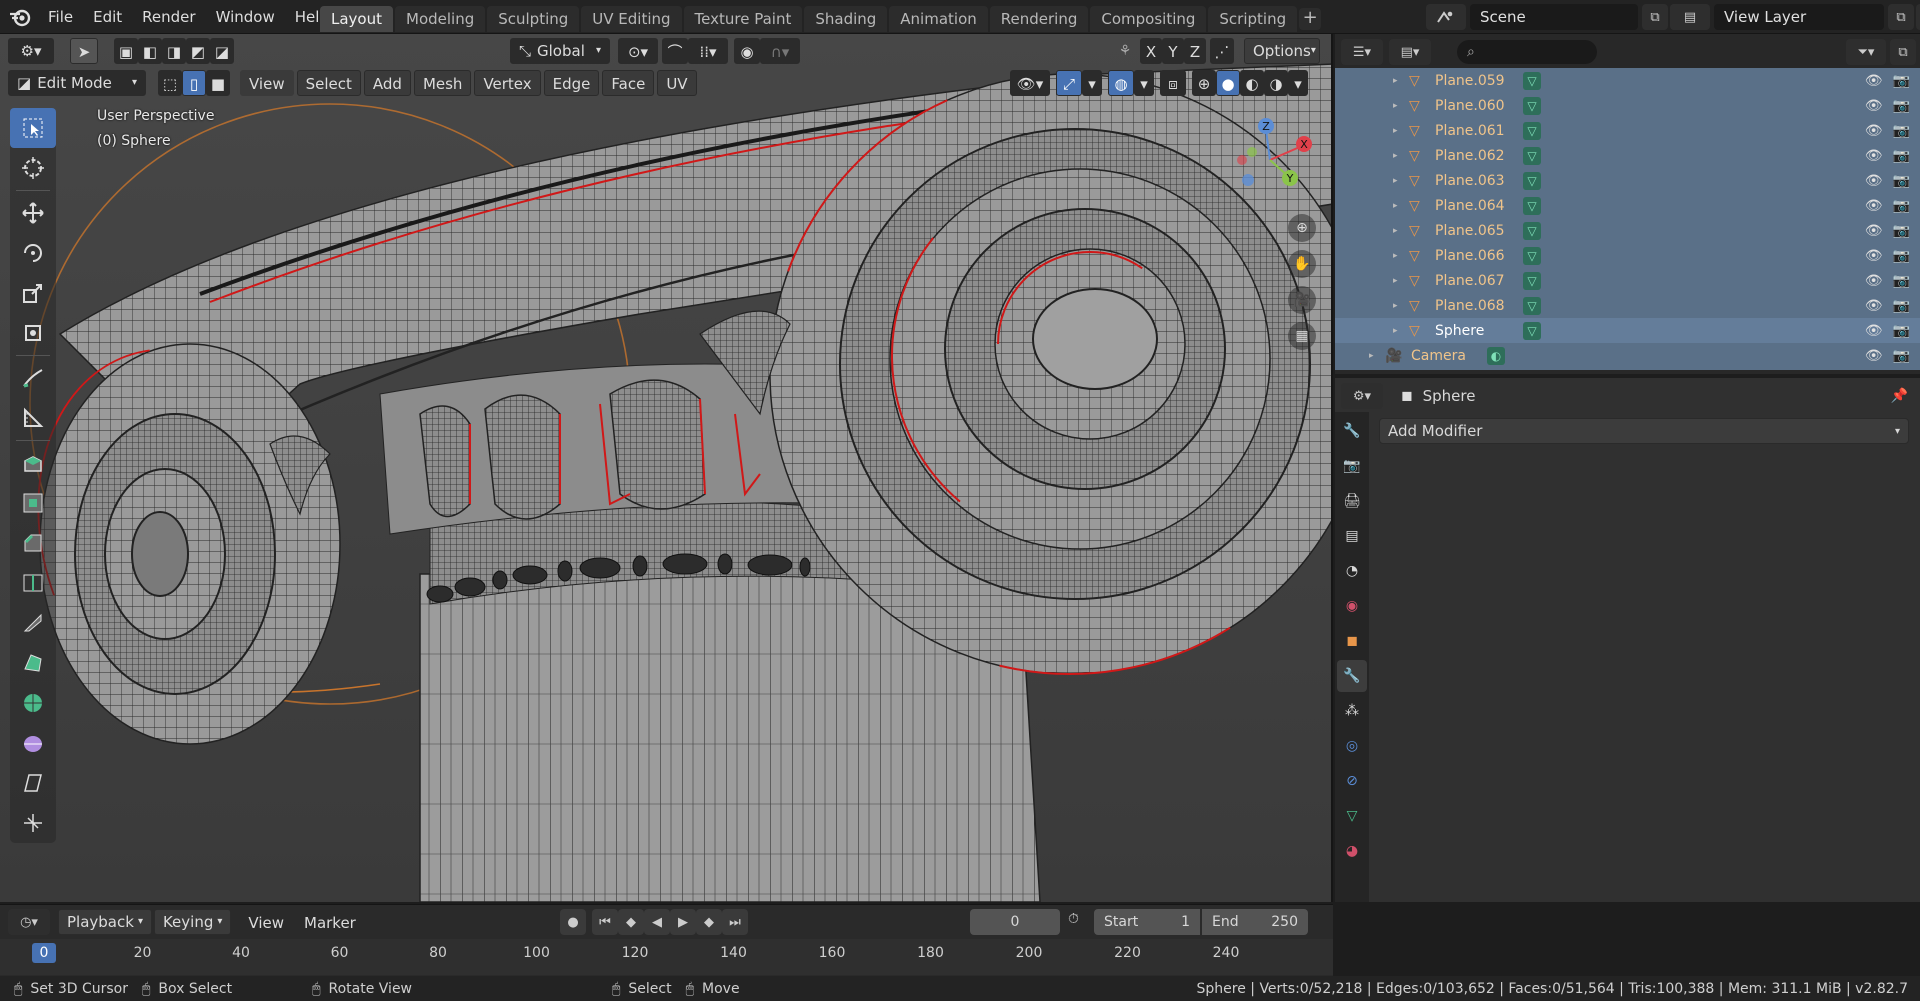  I want to click on scale-tool-icon, so click(33, 293).